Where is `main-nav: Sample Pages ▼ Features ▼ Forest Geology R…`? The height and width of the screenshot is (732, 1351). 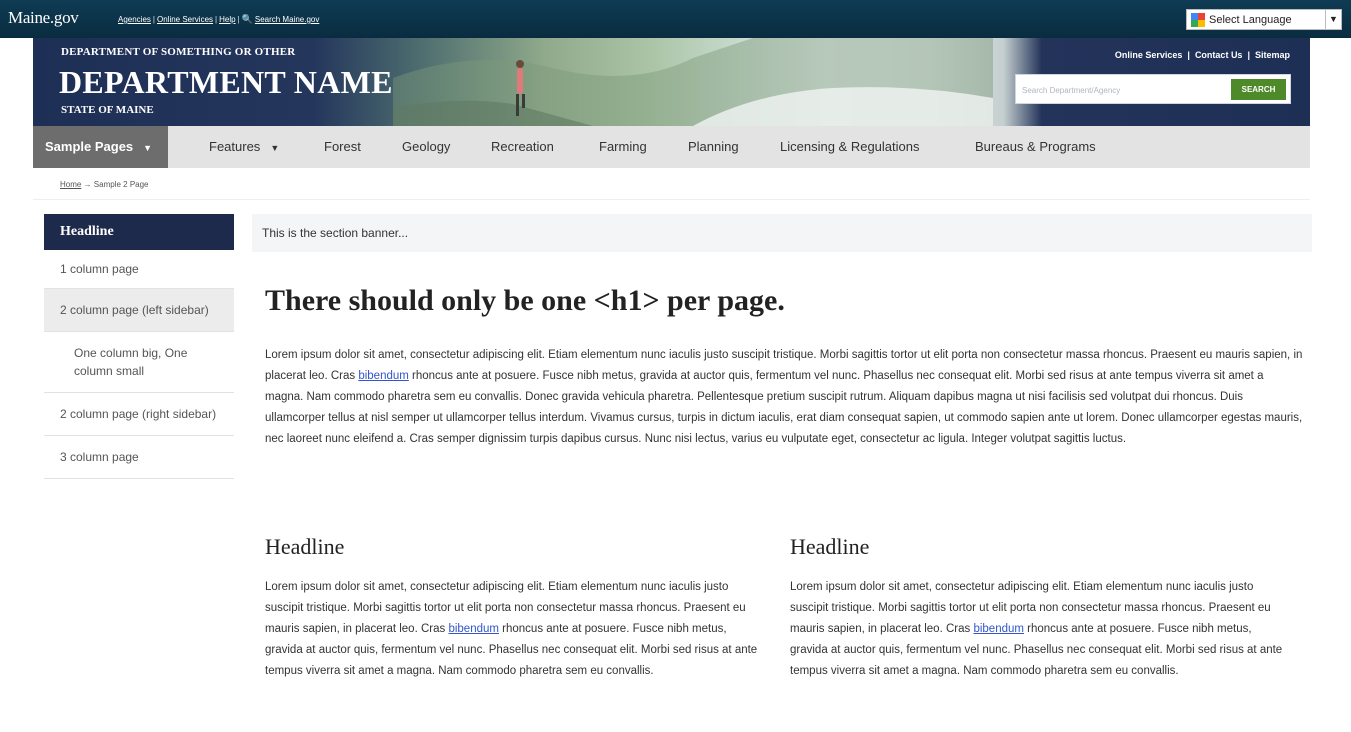
main-nav: Sample Pages ▼ Features ▼ Forest Geology R… is located at coordinates (671, 147).